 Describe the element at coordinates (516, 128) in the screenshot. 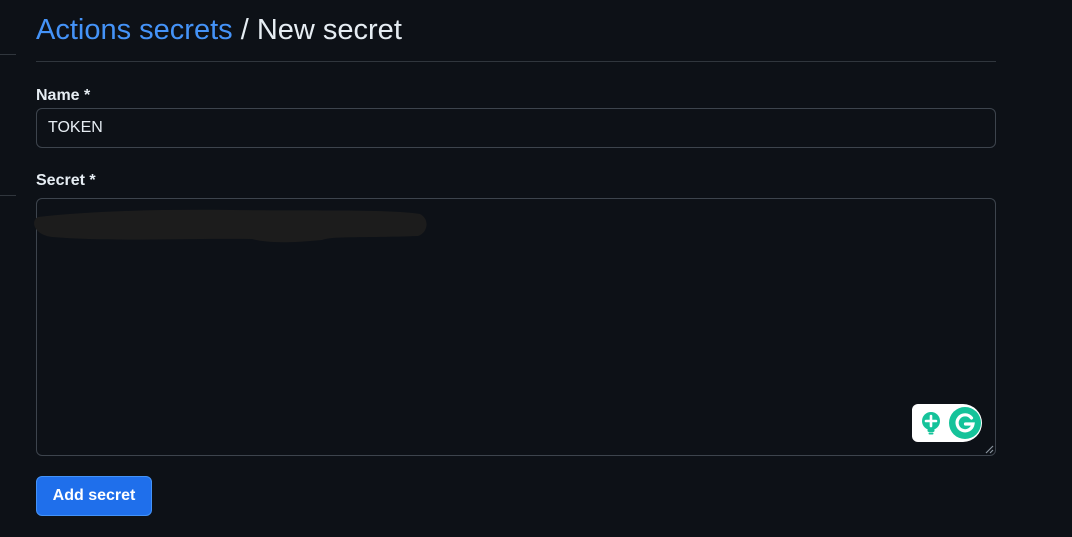

I see `name-input` at that location.